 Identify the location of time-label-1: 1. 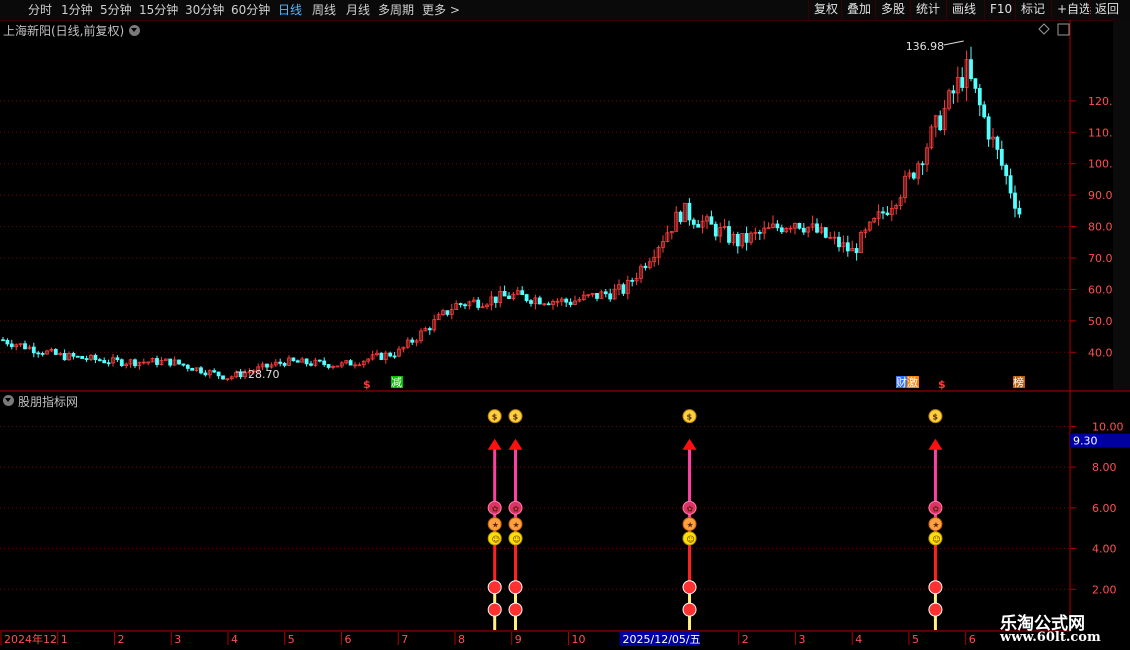
(64, 639).